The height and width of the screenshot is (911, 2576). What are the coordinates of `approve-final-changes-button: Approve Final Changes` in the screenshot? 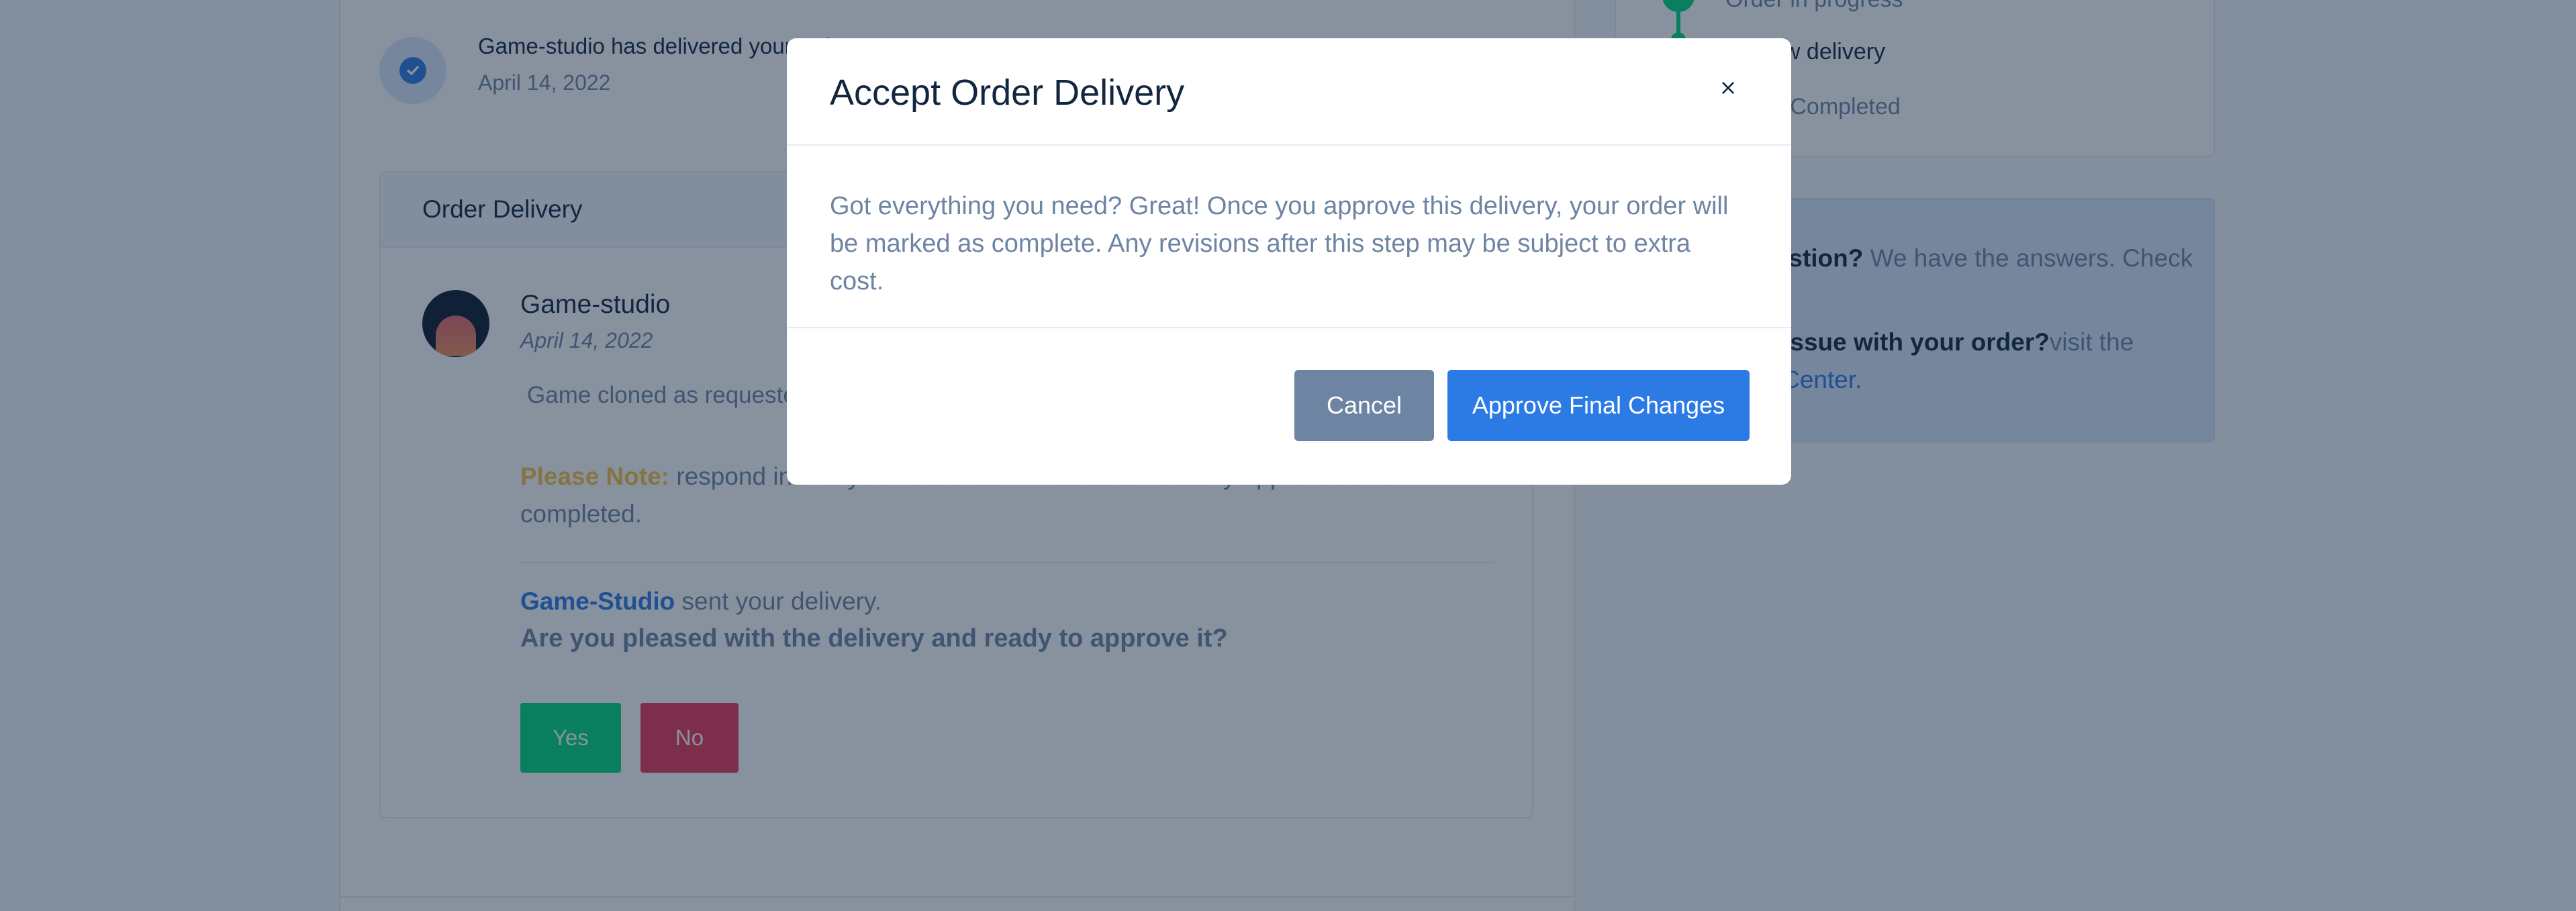 It's located at (1598, 405).